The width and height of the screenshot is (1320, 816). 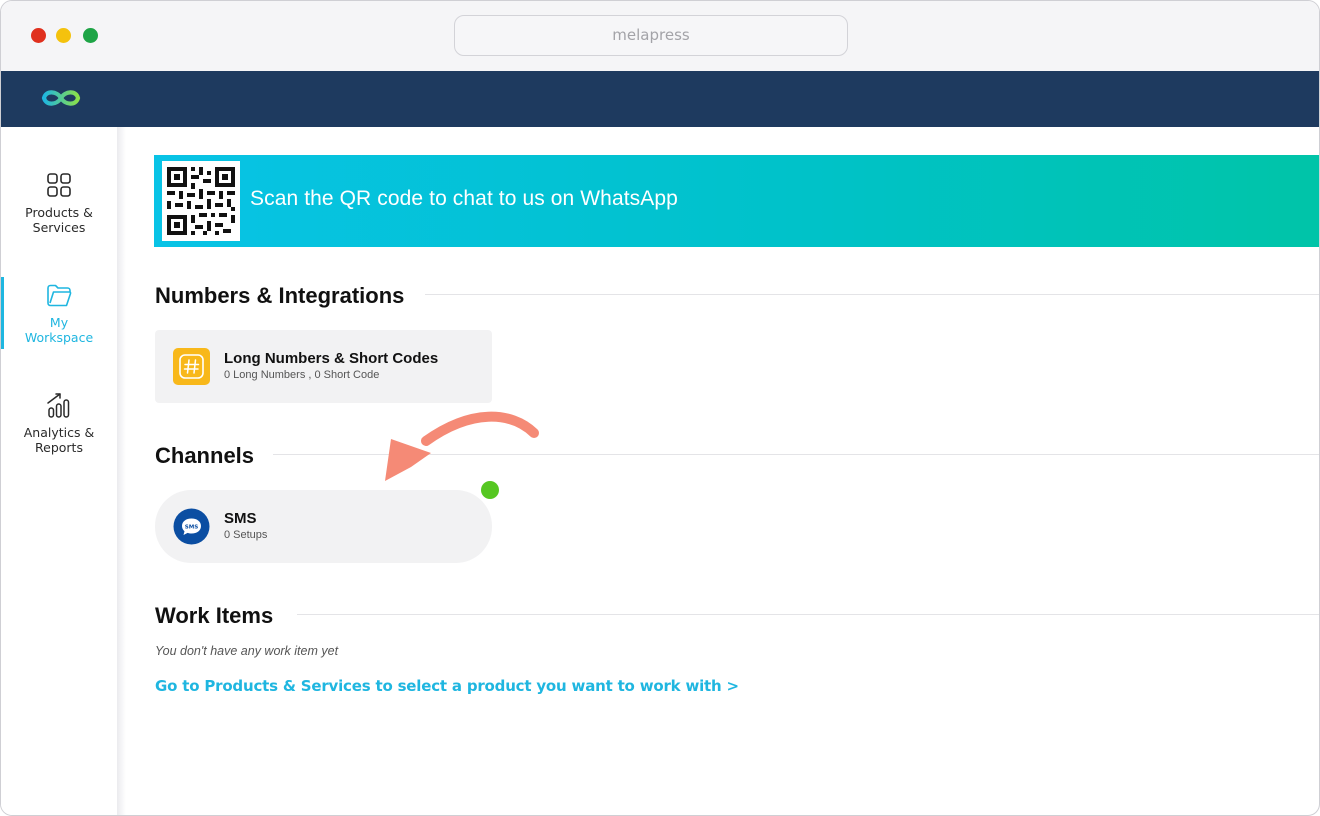 What do you see at coordinates (59, 203) in the screenshot?
I see `sidebar-item-products-services: Products & Services` at bounding box center [59, 203].